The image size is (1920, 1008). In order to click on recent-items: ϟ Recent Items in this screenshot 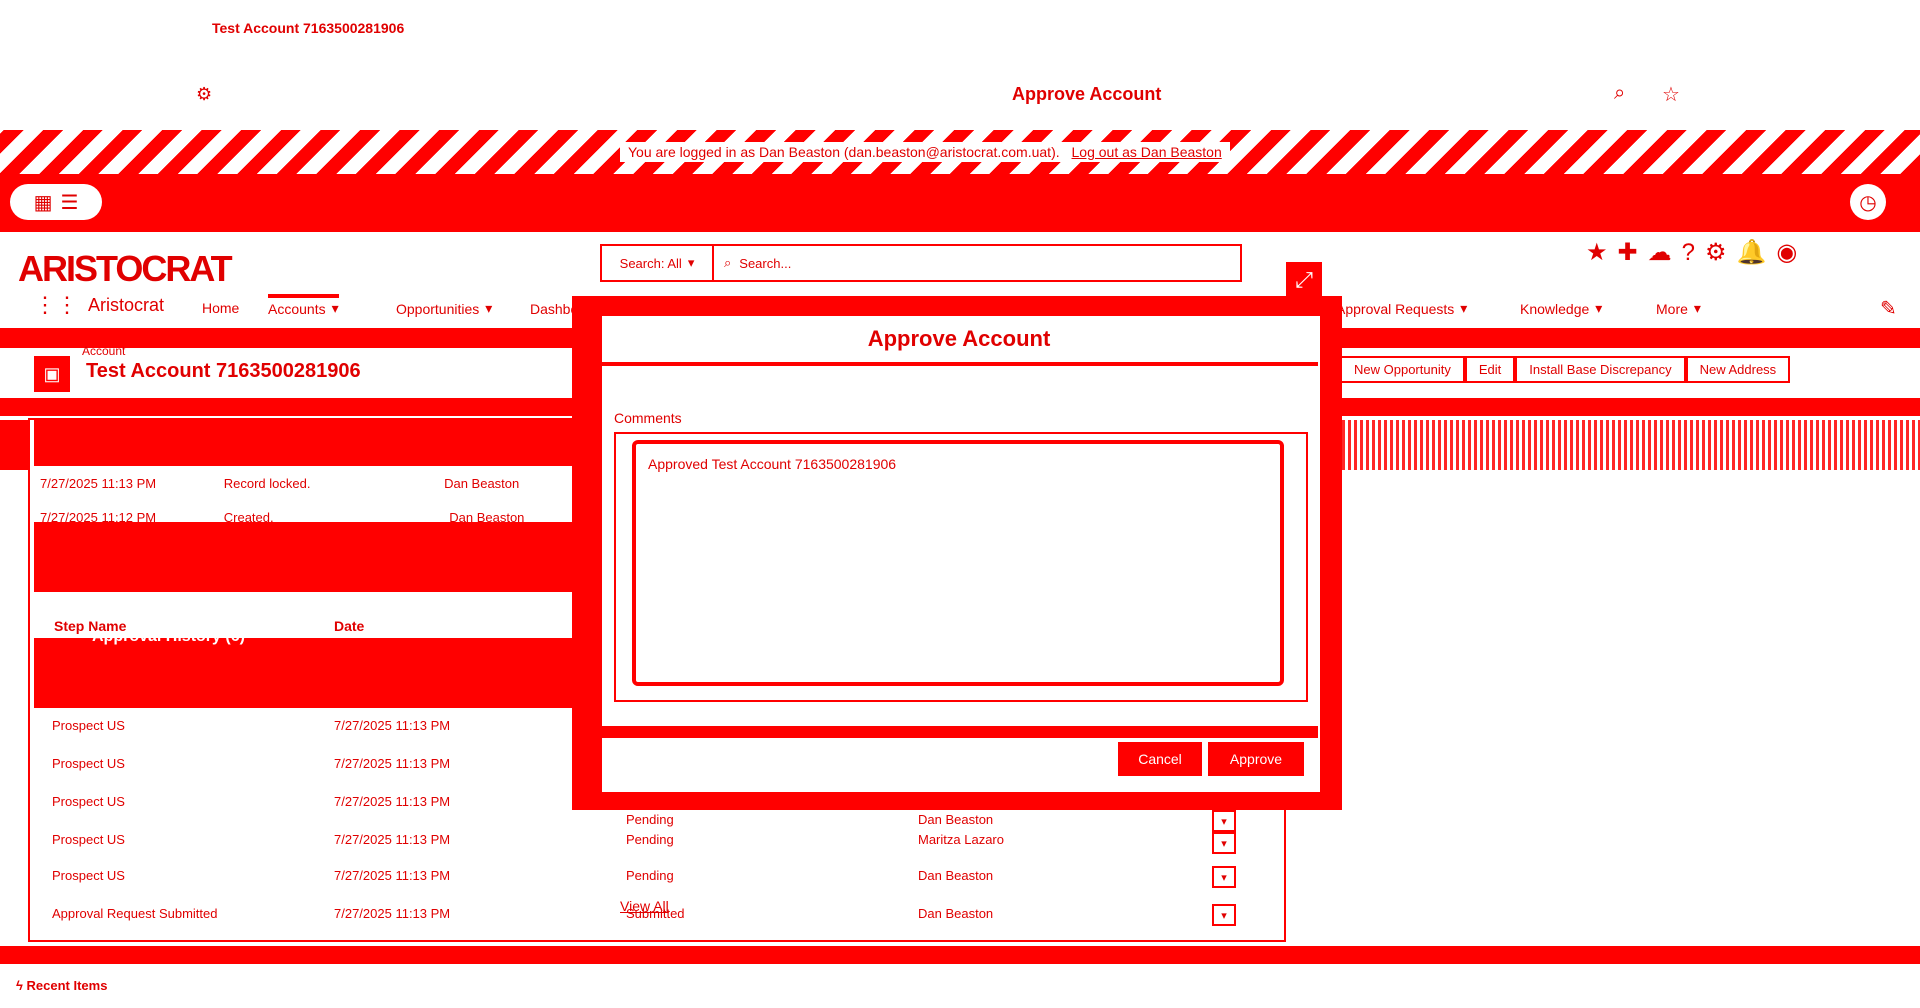, I will do `click(61, 985)`.